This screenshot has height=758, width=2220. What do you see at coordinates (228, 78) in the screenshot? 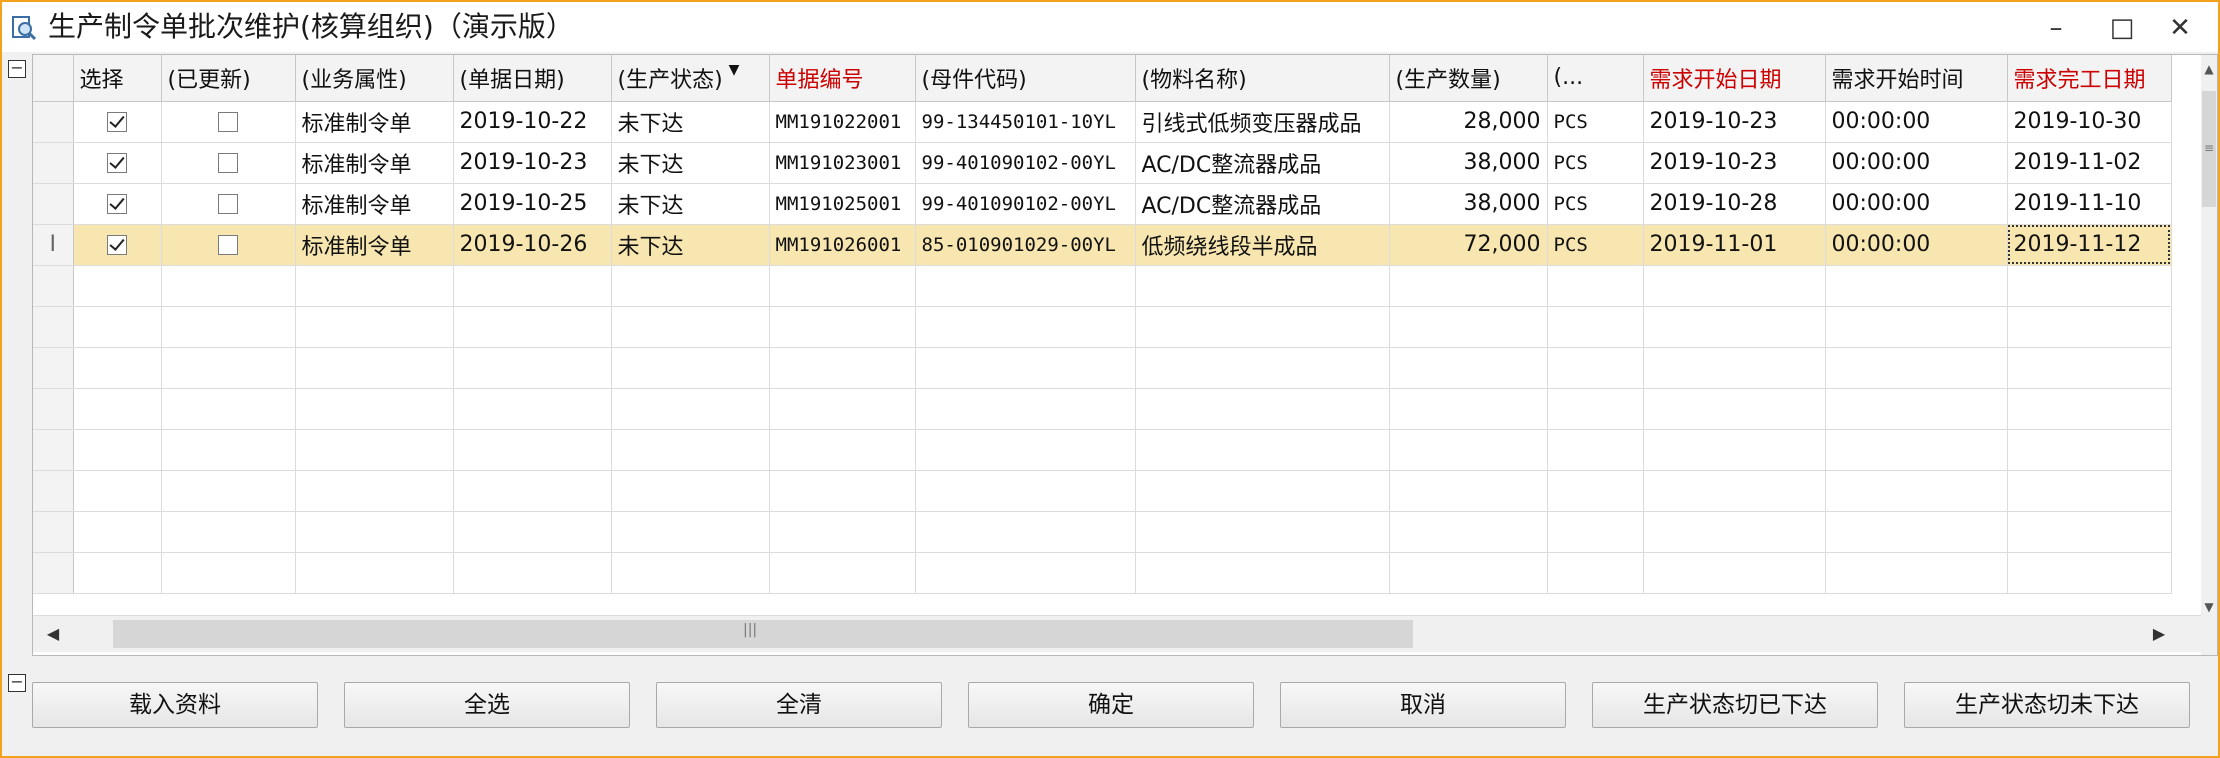
I see `col-header-updated: (已更新)` at bounding box center [228, 78].